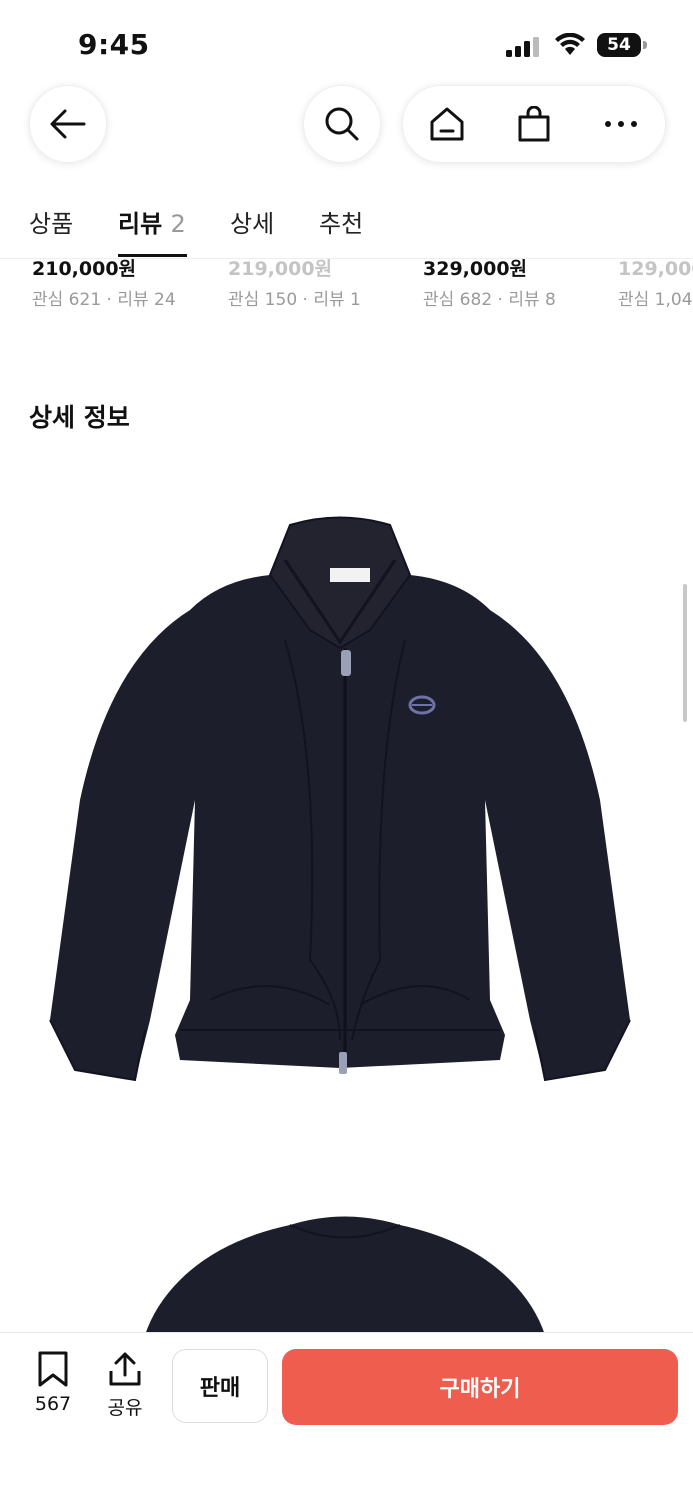  What do you see at coordinates (220, 1386) in the screenshot?
I see `sell-button: 판매` at bounding box center [220, 1386].